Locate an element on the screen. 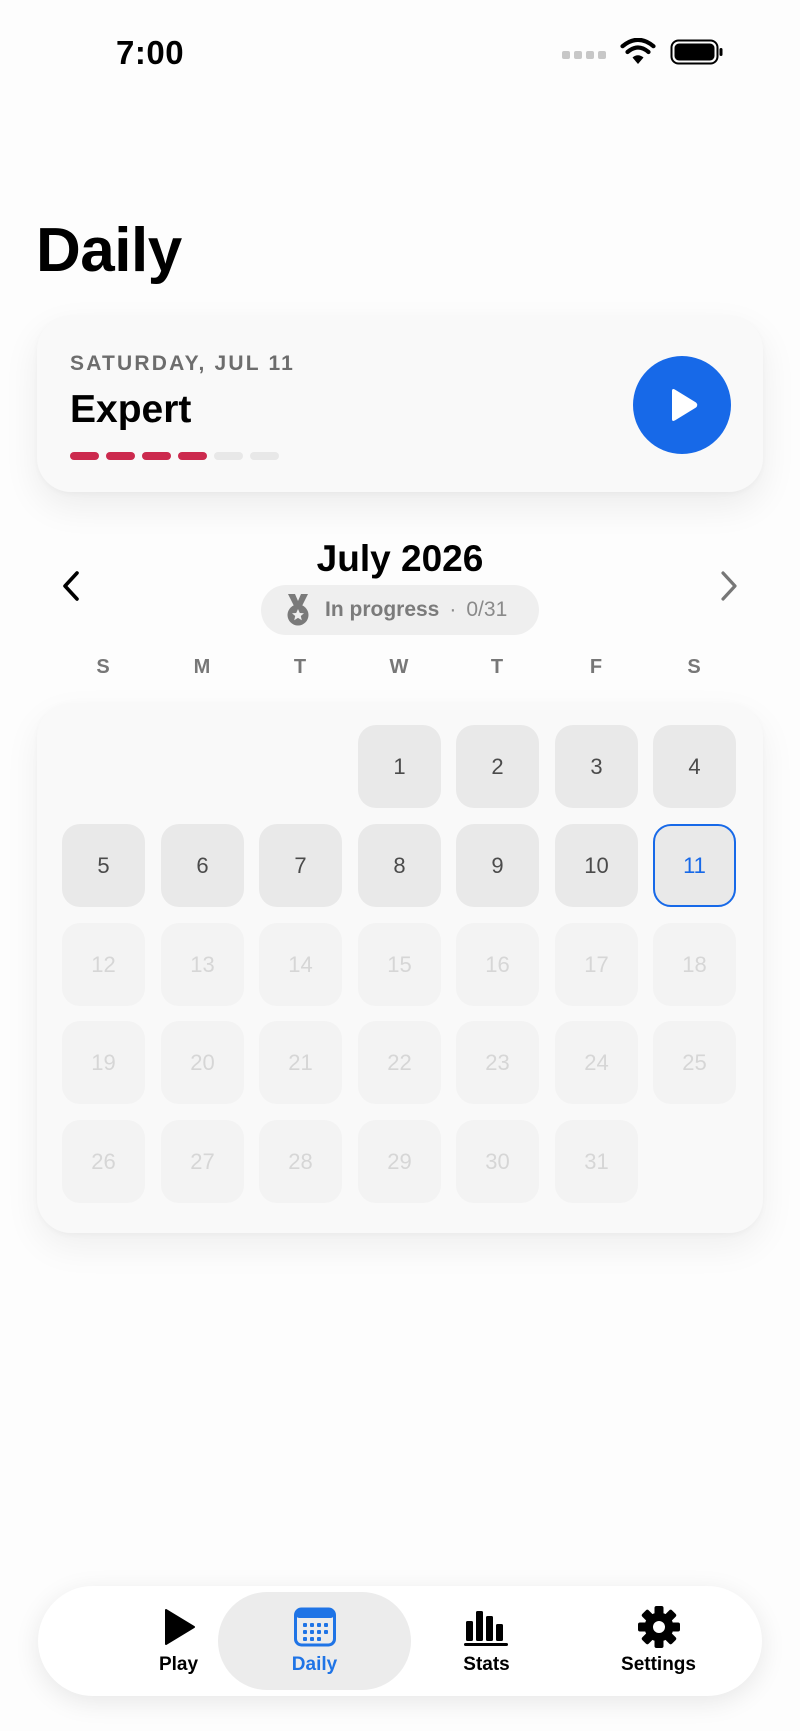 The image size is (800, 1731). calendar-day: 28 is located at coordinates (300, 1161).